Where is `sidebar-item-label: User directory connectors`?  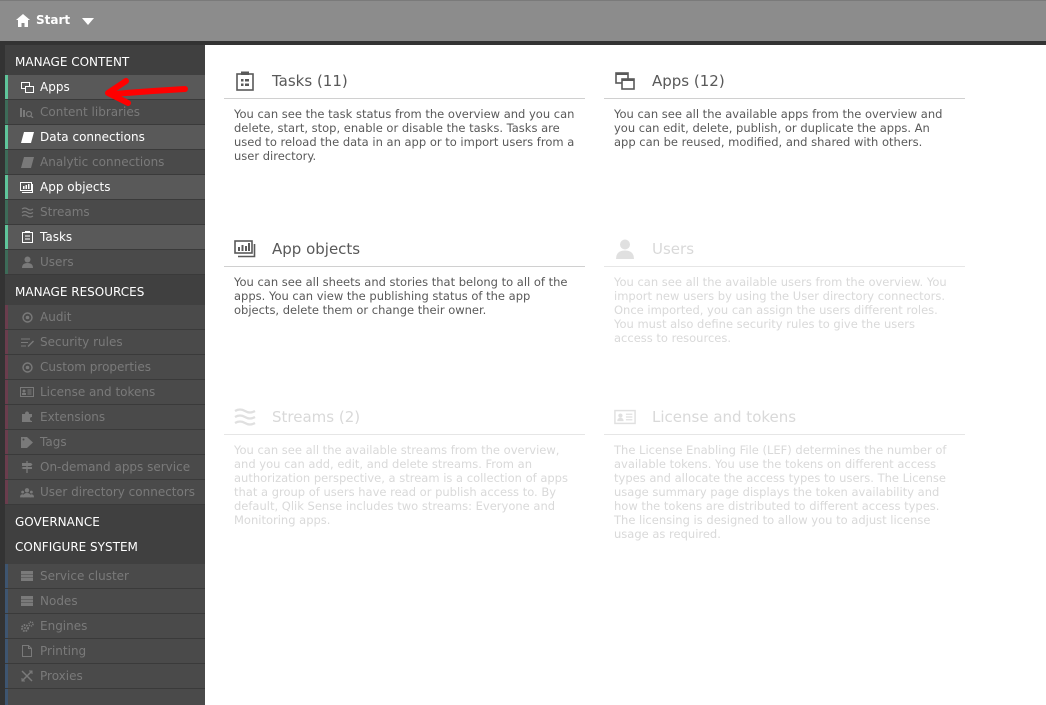
sidebar-item-label: User directory connectors is located at coordinates (118, 492).